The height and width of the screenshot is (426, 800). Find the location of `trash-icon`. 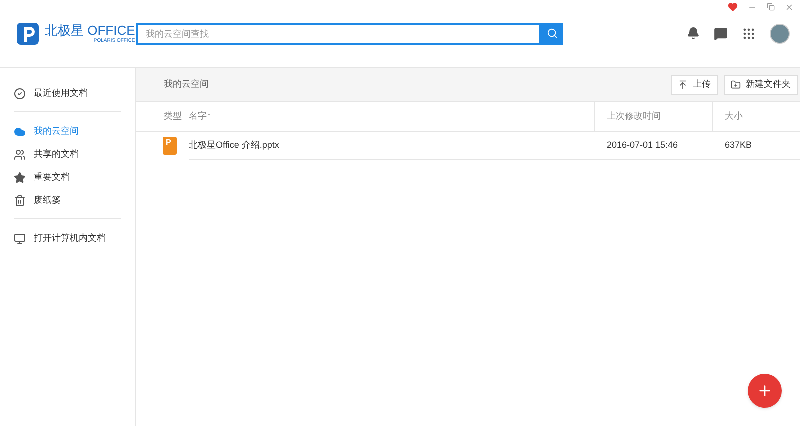

trash-icon is located at coordinates (20, 200).